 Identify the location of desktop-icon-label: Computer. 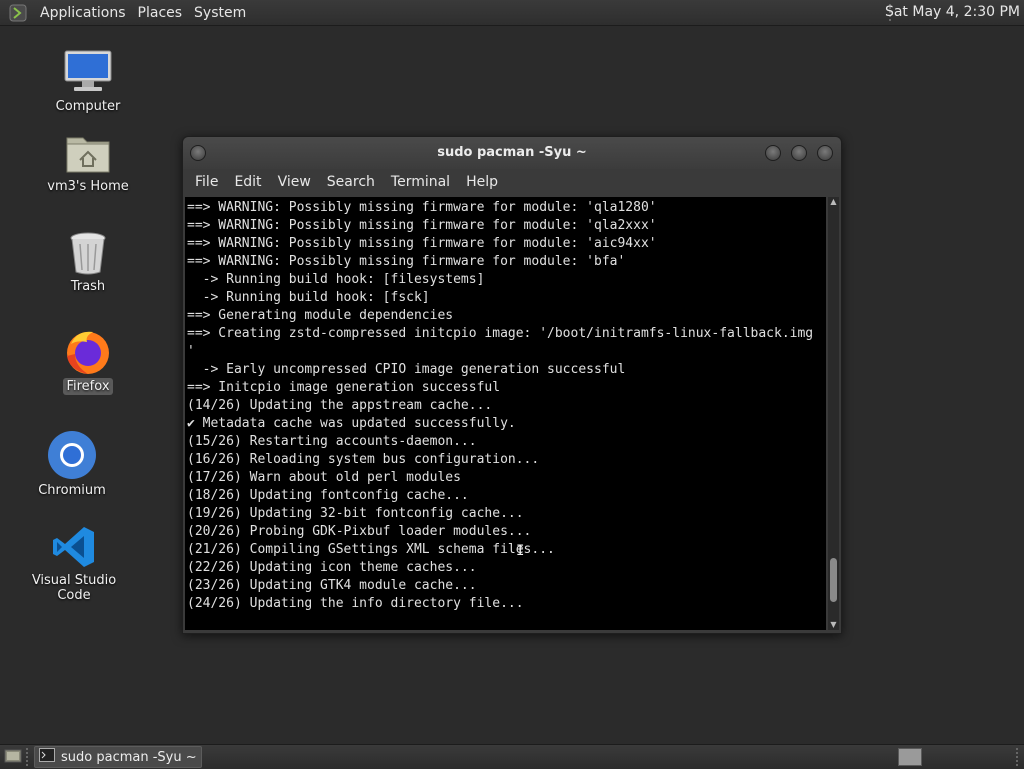
(88, 106).